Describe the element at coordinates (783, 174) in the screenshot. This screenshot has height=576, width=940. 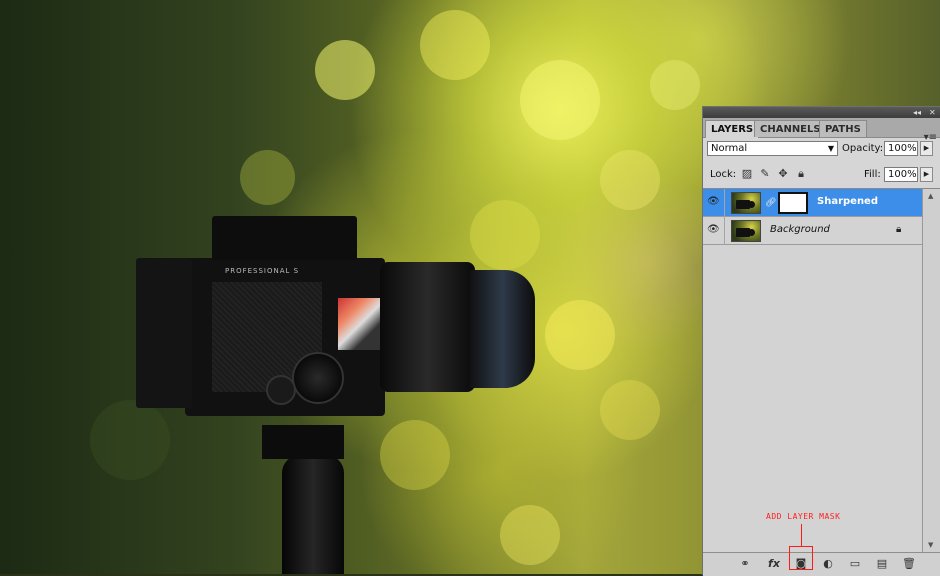
I see `lock-position-icon: ✥` at that location.